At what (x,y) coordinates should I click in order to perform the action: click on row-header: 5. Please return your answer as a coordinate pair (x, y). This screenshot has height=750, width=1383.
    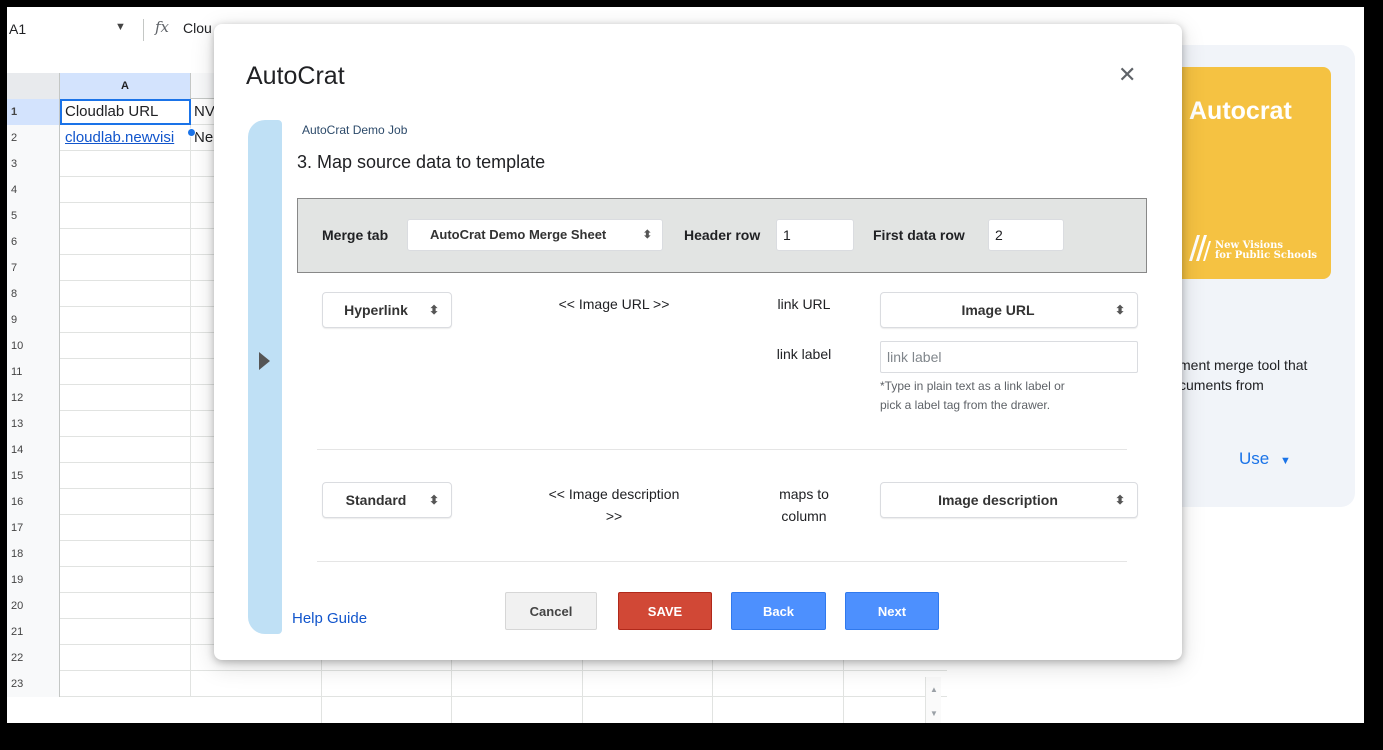
    Looking at the image, I should click on (33, 216).